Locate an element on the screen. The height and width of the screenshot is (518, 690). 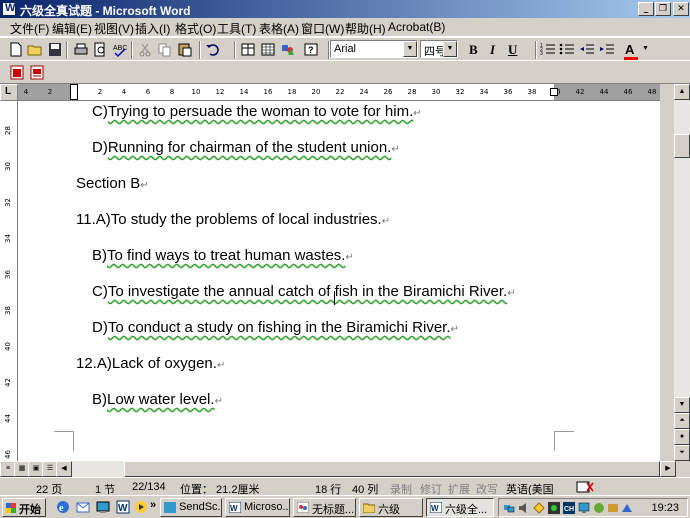
bullets-icon is located at coordinates (567, 49).